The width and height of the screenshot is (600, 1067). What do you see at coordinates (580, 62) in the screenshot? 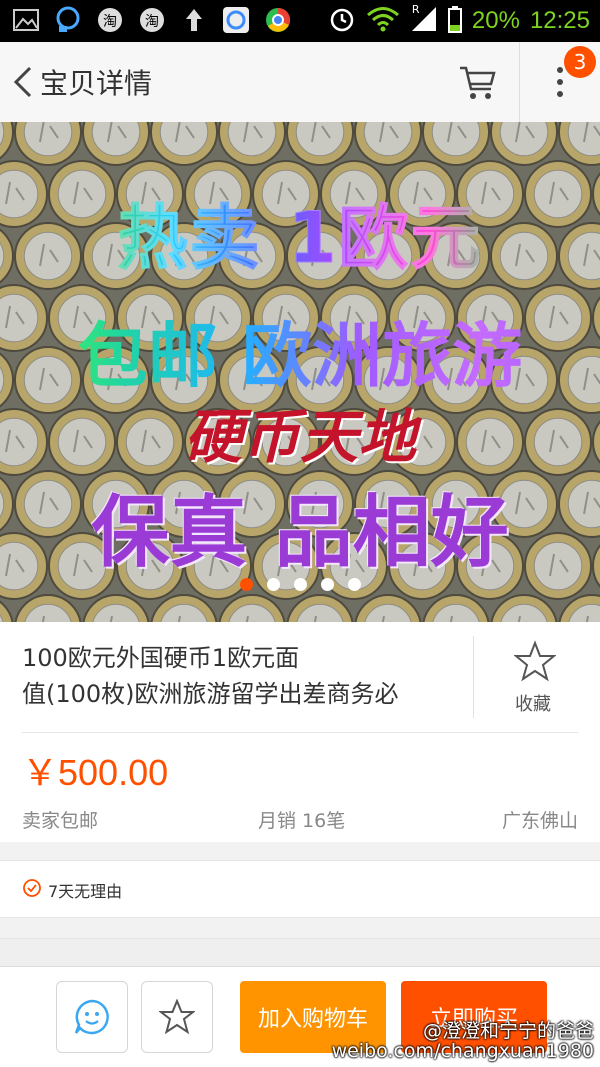
I see `cart-count-badge: 3` at bounding box center [580, 62].